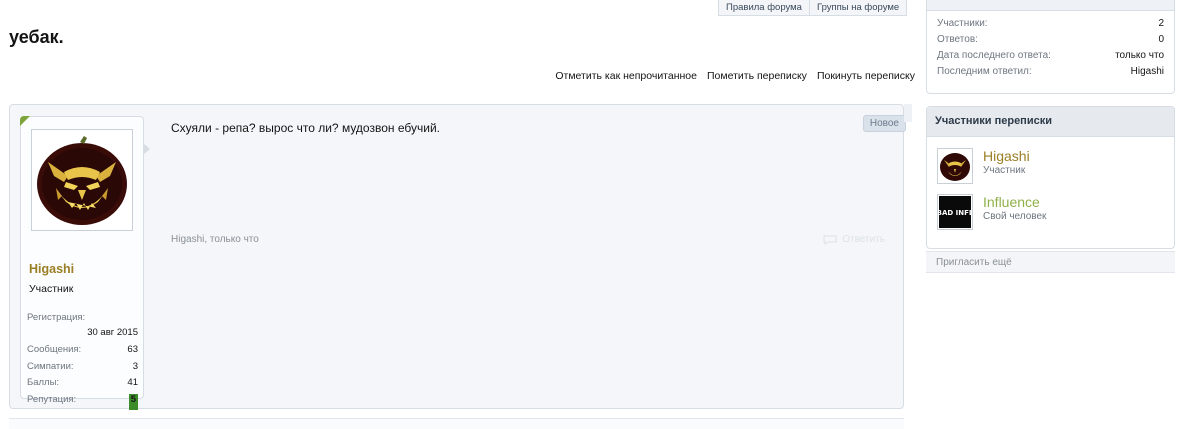 Image resolution: width=1184 pixels, height=429 pixels. I want to click on likes-value: 3, so click(135, 366).